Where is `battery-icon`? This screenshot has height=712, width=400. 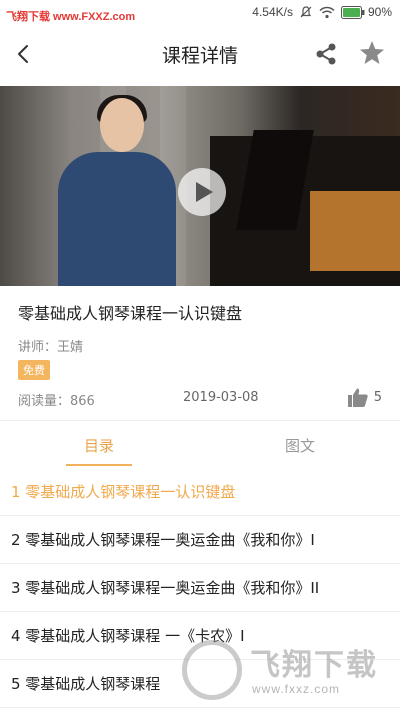 battery-icon is located at coordinates (352, 12).